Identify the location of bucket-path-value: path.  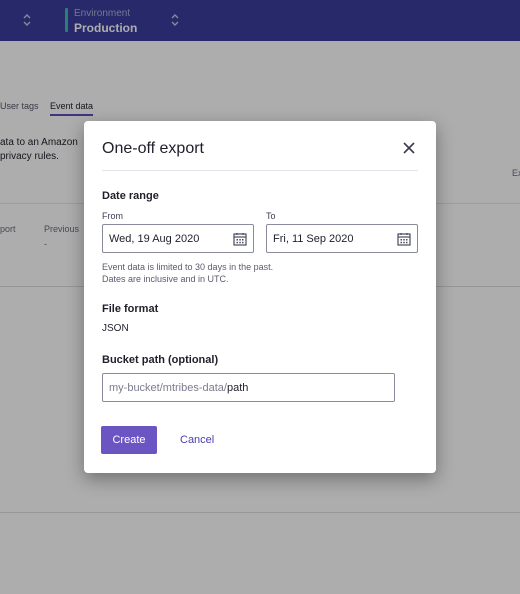
(237, 388).